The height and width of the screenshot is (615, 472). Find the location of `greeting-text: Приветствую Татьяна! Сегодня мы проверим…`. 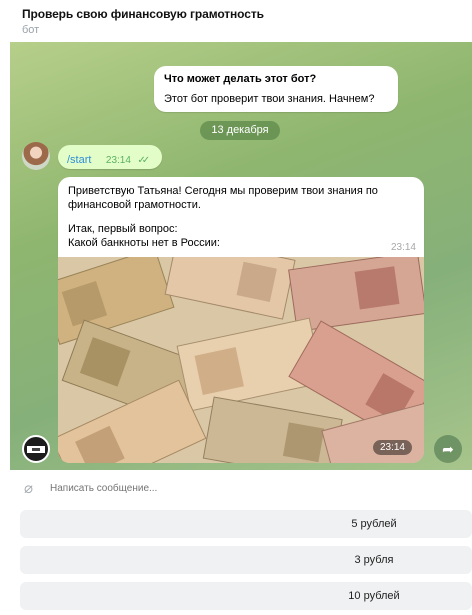

greeting-text: Приветствую Татьяна! Сегодня мы проверим… is located at coordinates (223, 198).